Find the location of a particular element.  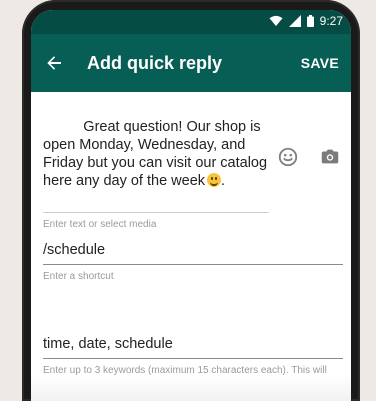

bottom-shadow is located at coordinates (191, 388).